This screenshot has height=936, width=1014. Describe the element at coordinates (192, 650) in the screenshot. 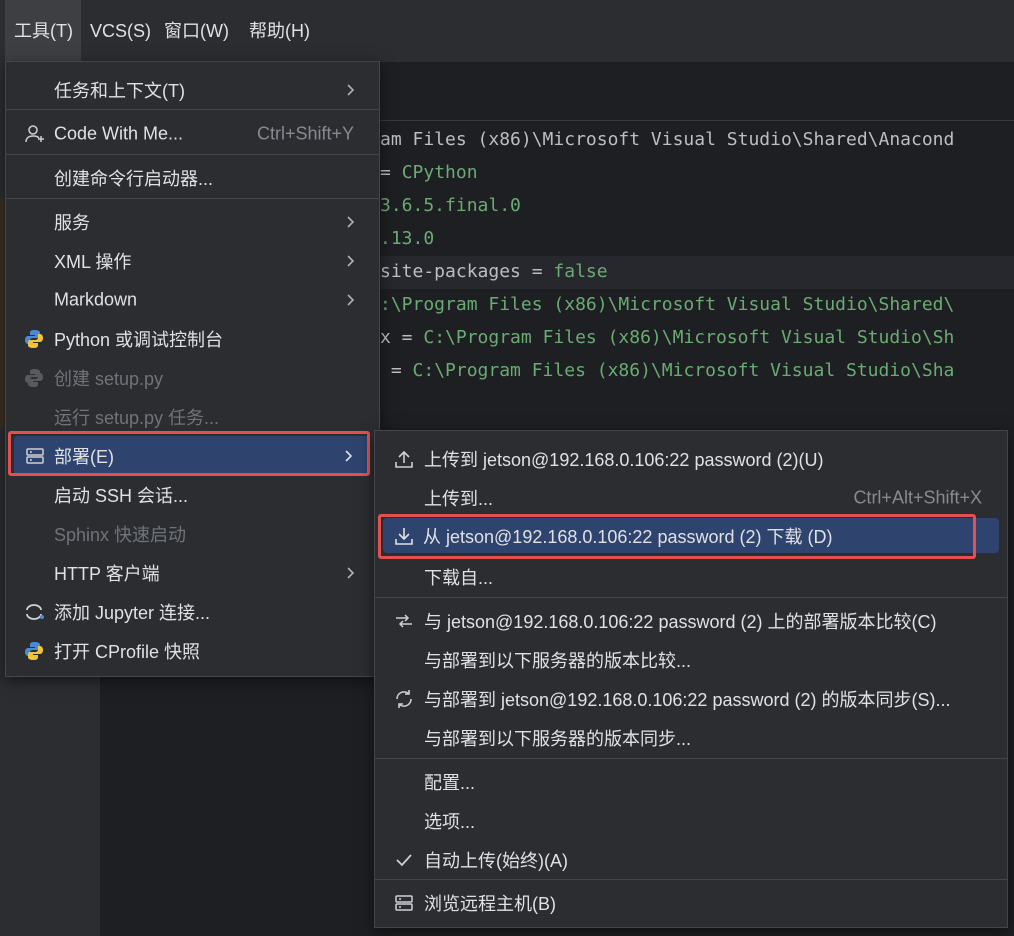

I see `menu-item-open-cprofile-snapshot: 打开 CProfile 快照` at that location.